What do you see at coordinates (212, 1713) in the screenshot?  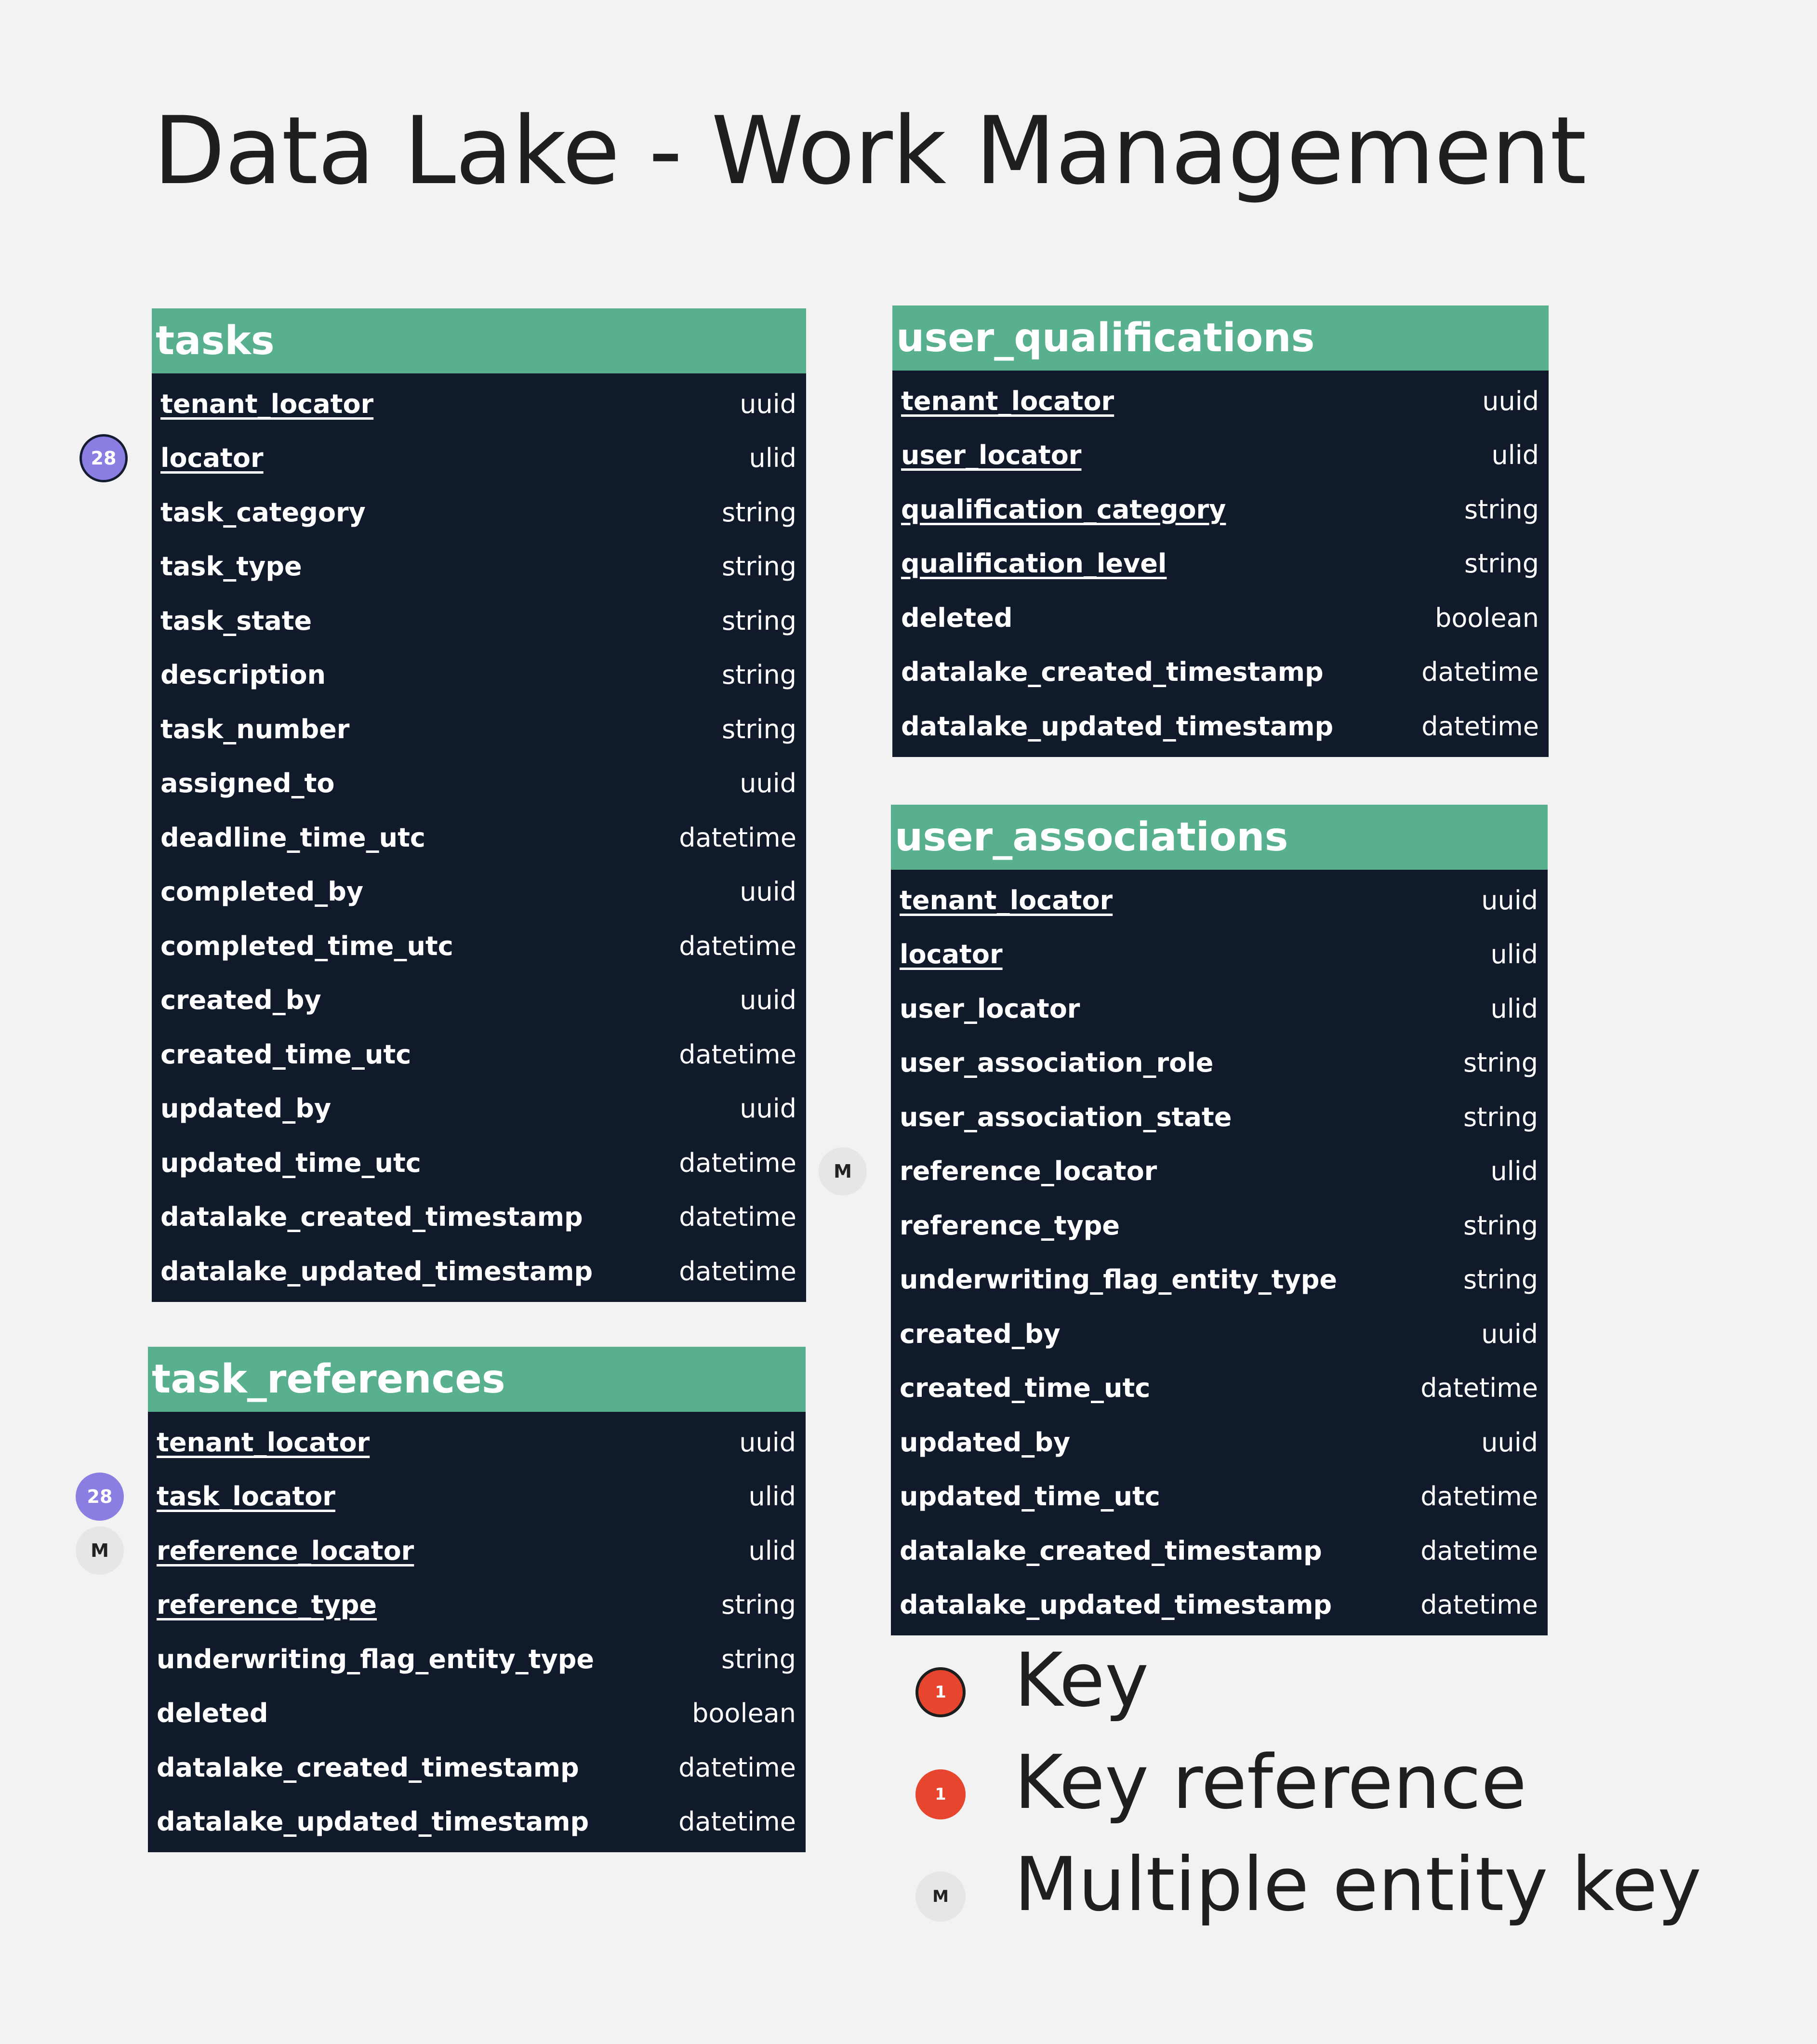 I see `field-name: deleted` at bounding box center [212, 1713].